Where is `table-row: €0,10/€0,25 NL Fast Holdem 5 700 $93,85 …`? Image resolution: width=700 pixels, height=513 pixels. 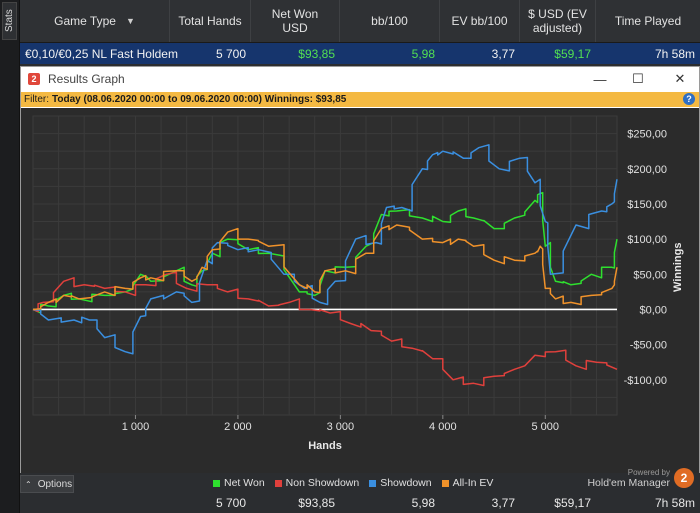
table-row: €0,10/€0,25 NL Fast Holdem 5 700 $93,85 … is located at coordinates (360, 53).